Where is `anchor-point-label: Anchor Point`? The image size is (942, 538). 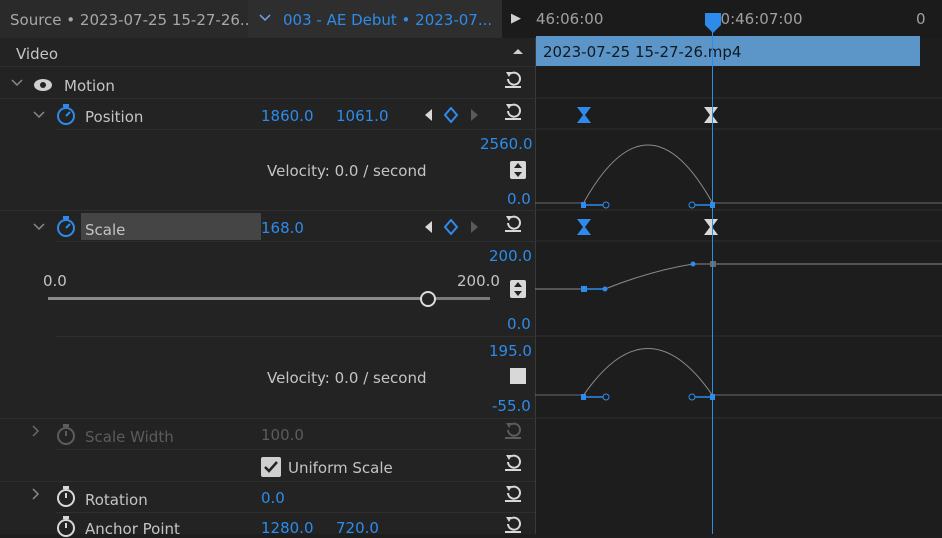
anchor-point-label: Anchor Point is located at coordinates (132, 529).